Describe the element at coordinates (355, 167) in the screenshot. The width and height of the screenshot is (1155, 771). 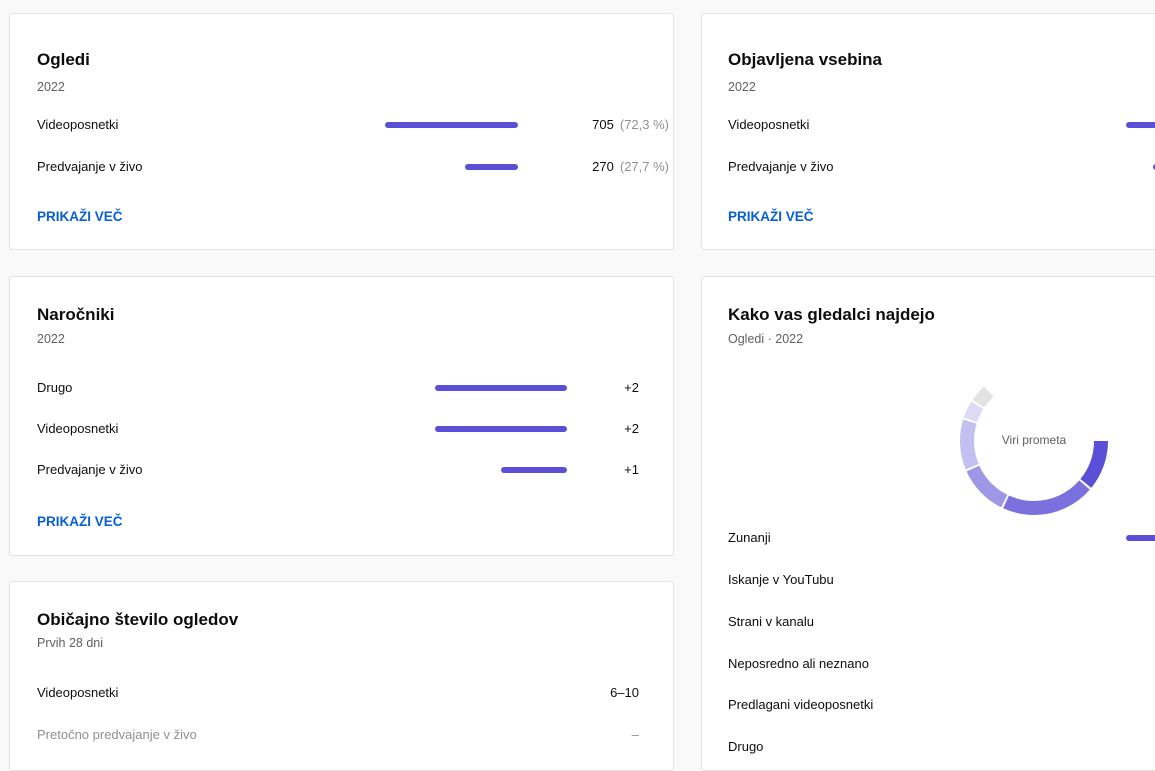
I see `views-row-live: Predvajanje v živo 270 (27,7 %)` at that location.